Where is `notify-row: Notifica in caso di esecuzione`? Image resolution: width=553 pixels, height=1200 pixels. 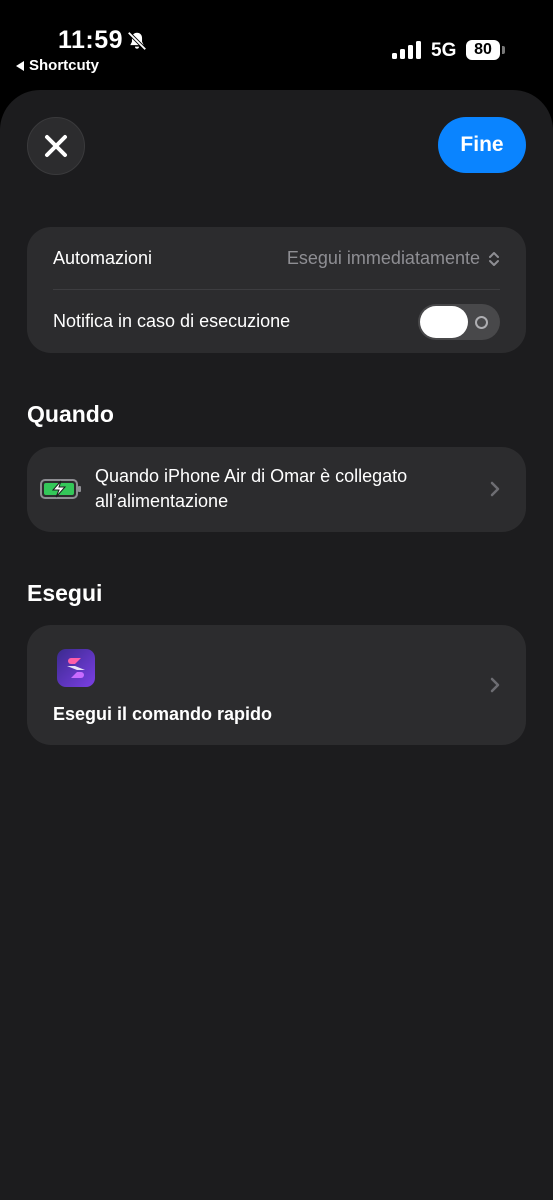 notify-row: Notifica in caso di esecuzione is located at coordinates (276, 321).